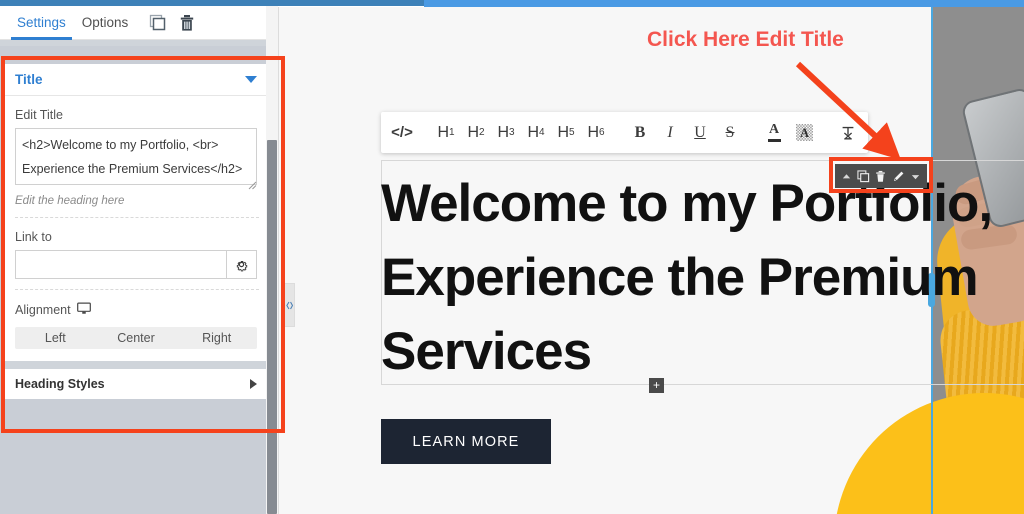 The width and height of the screenshot is (1024, 514). I want to click on alignment-field-group: Alignment Left Center Right, so click(137, 319).